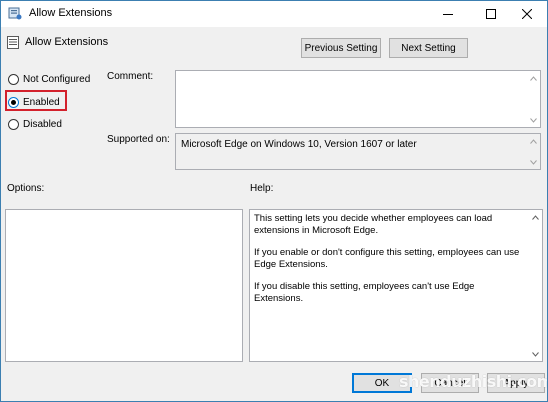 The height and width of the screenshot is (402, 548). I want to click on radio-dot, so click(13, 102).